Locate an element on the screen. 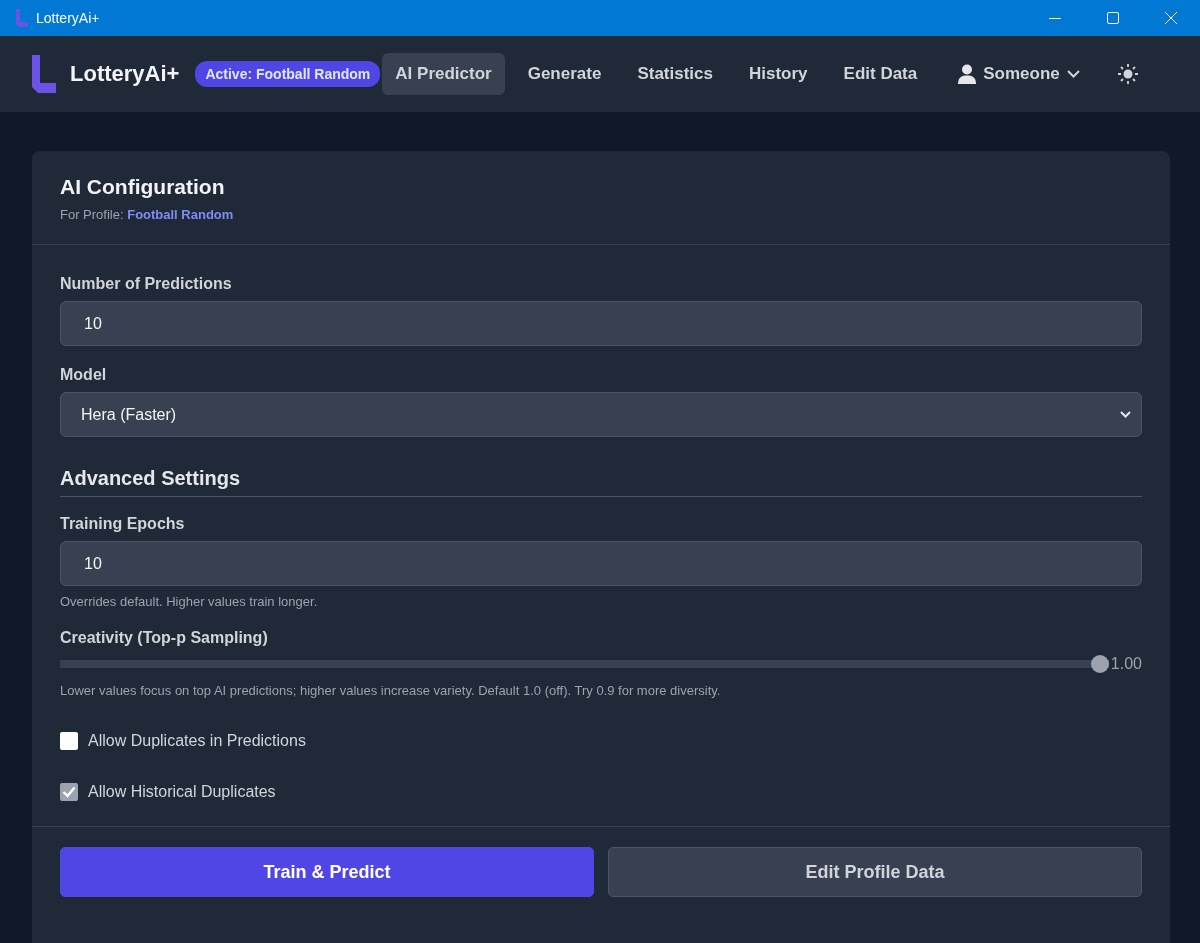  field-label: Number of Predictions is located at coordinates (146, 284).